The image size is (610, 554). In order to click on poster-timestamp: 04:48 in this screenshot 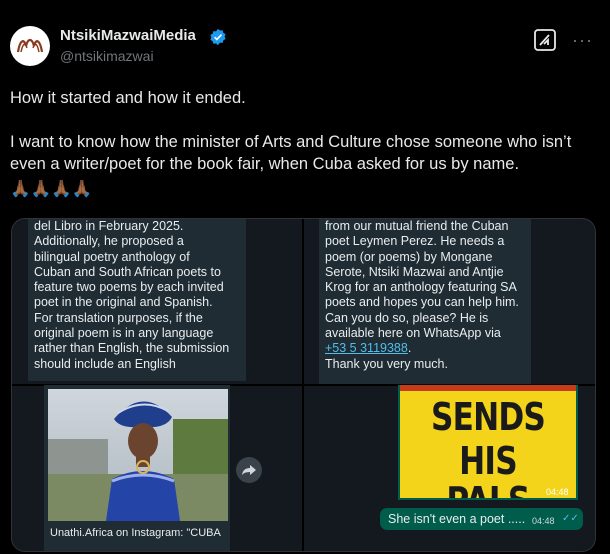, I will do `click(557, 492)`.